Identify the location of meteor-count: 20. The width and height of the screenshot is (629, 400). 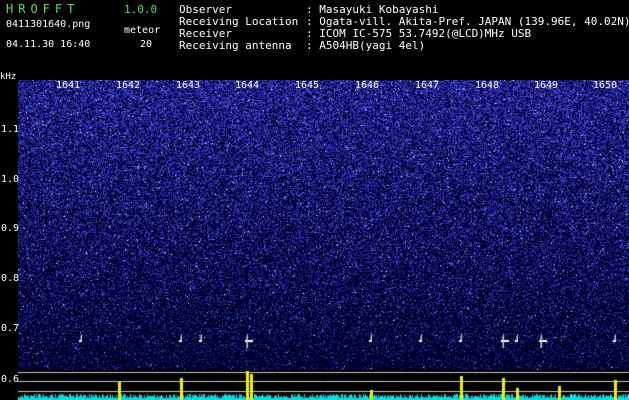
(146, 44).